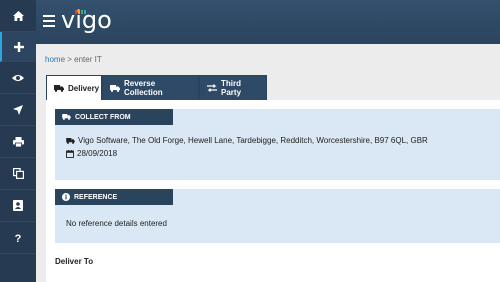  What do you see at coordinates (49, 21) in the screenshot?
I see `hamburger-menu-icon` at bounding box center [49, 21].